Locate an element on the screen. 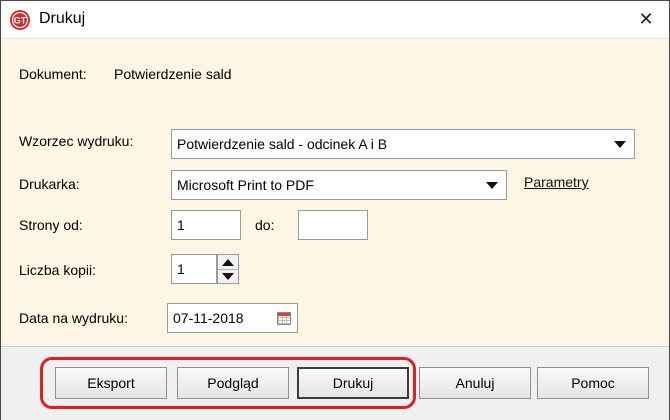 Image resolution: width=670 pixels, height=420 pixels. copies-spinner is located at coordinates (228, 269).